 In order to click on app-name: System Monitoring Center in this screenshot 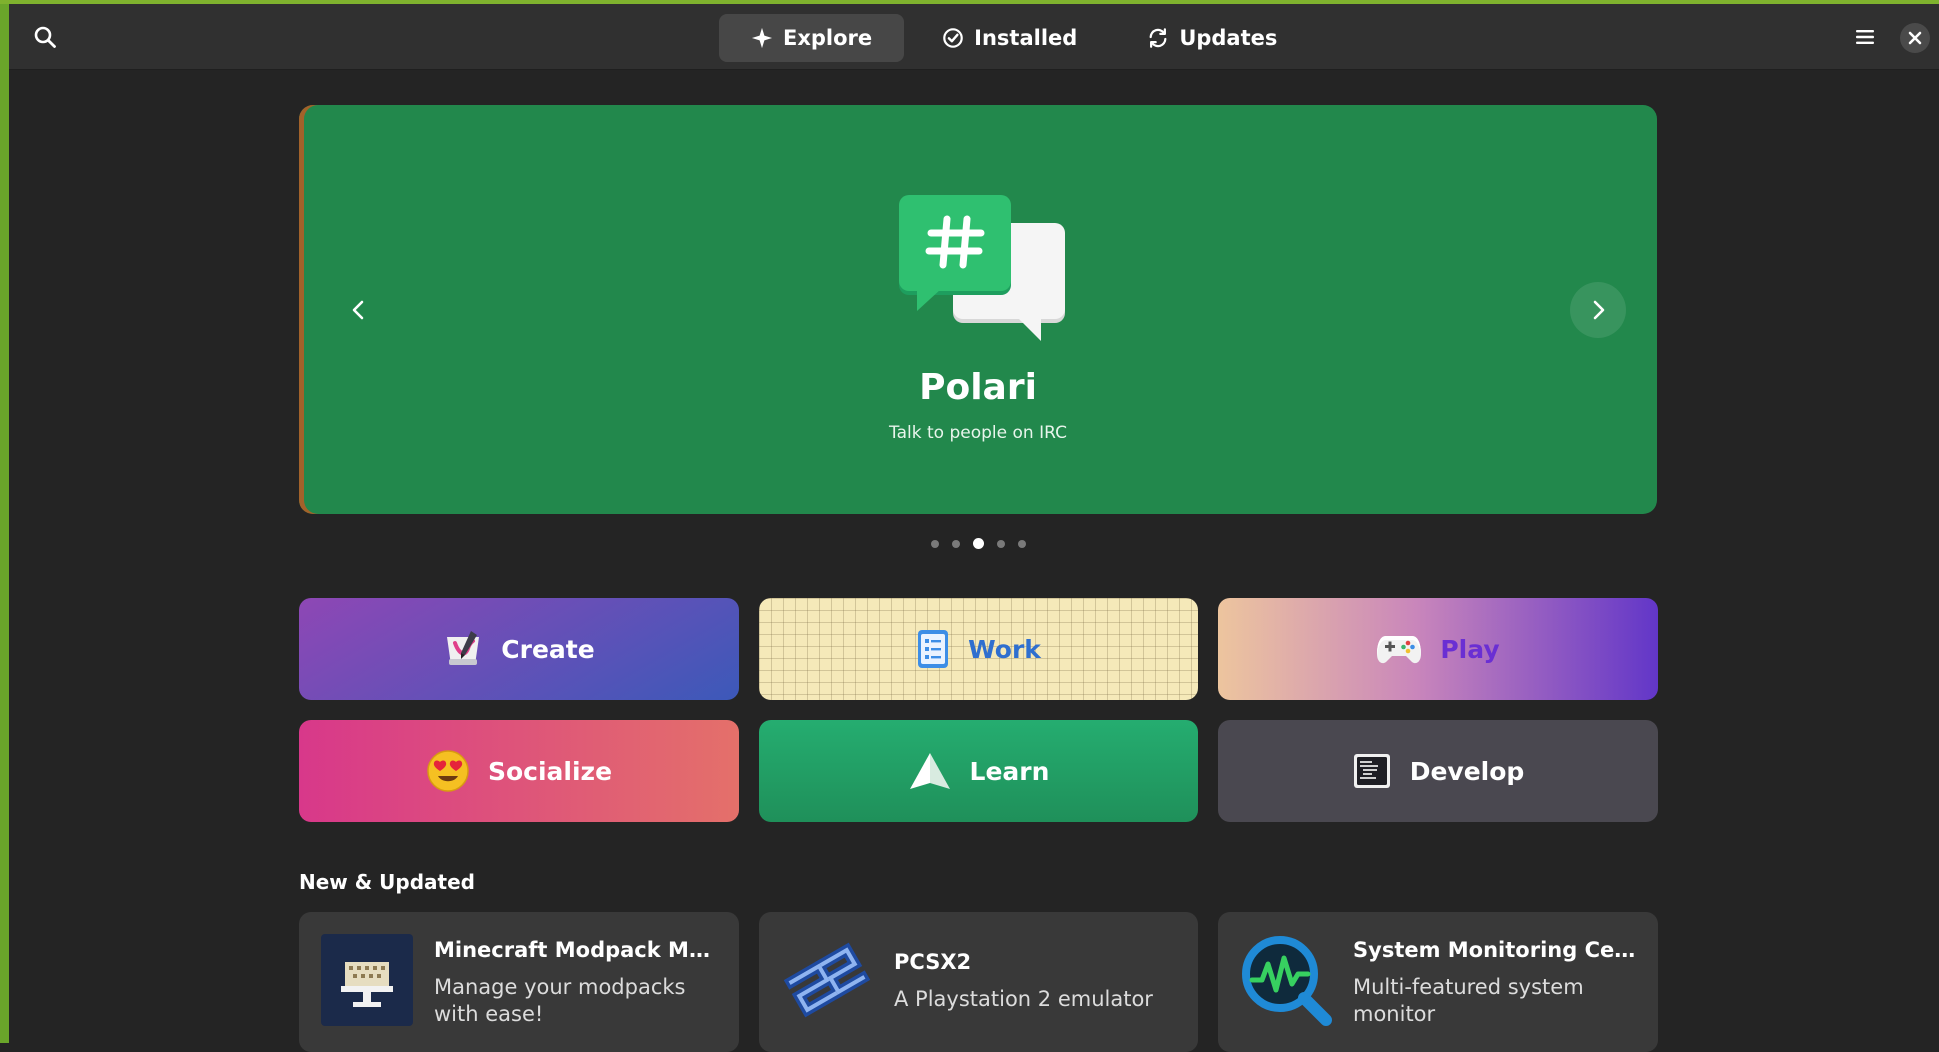, I will do `click(1498, 950)`.